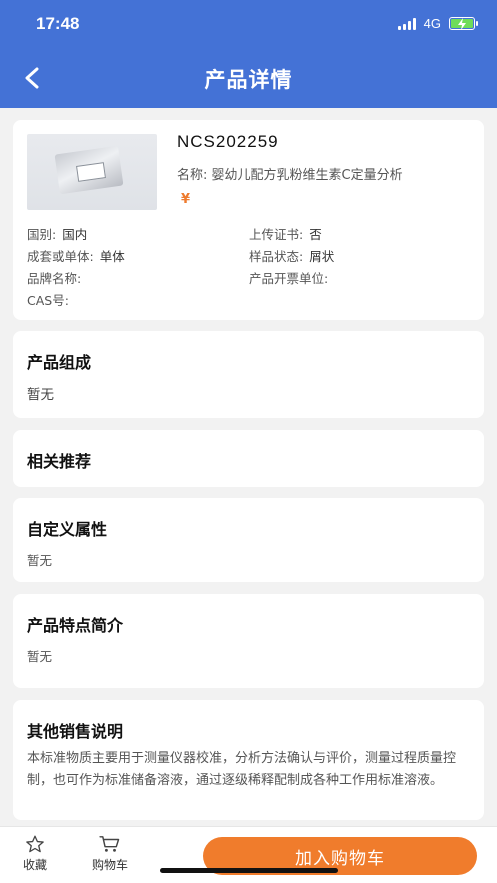  What do you see at coordinates (248, 854) in the screenshot?
I see `bottom-action-bar: 收藏 购物车 加入购物车` at bounding box center [248, 854].